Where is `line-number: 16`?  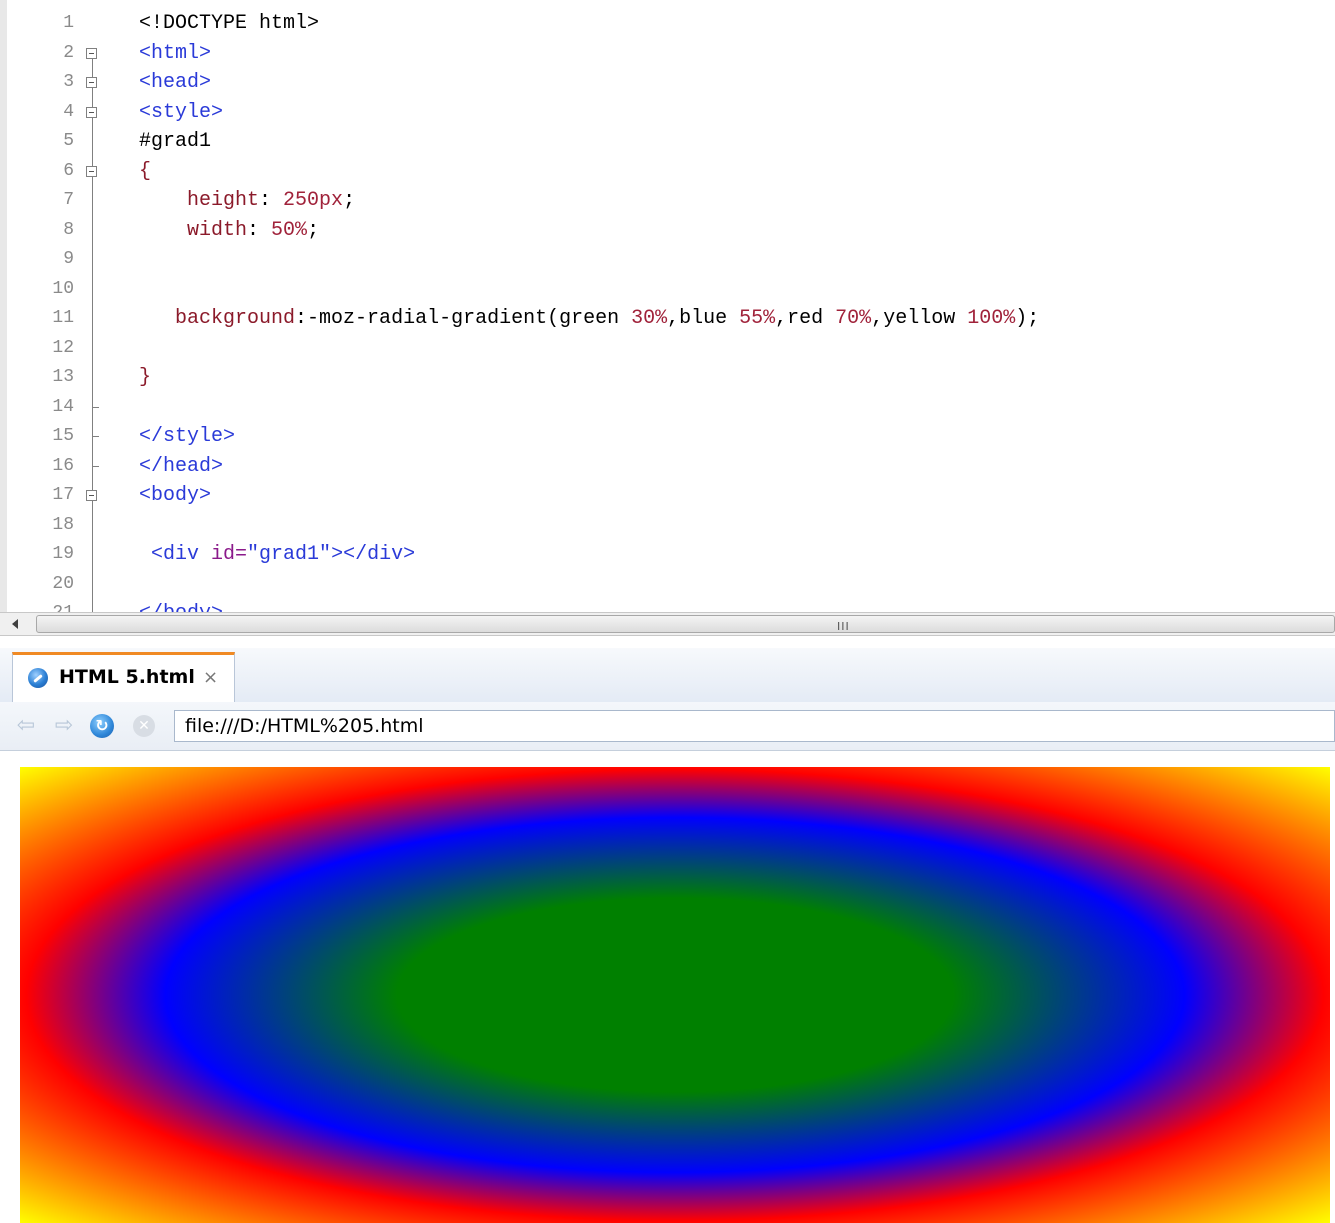
line-number: 16 is located at coordinates (63, 465).